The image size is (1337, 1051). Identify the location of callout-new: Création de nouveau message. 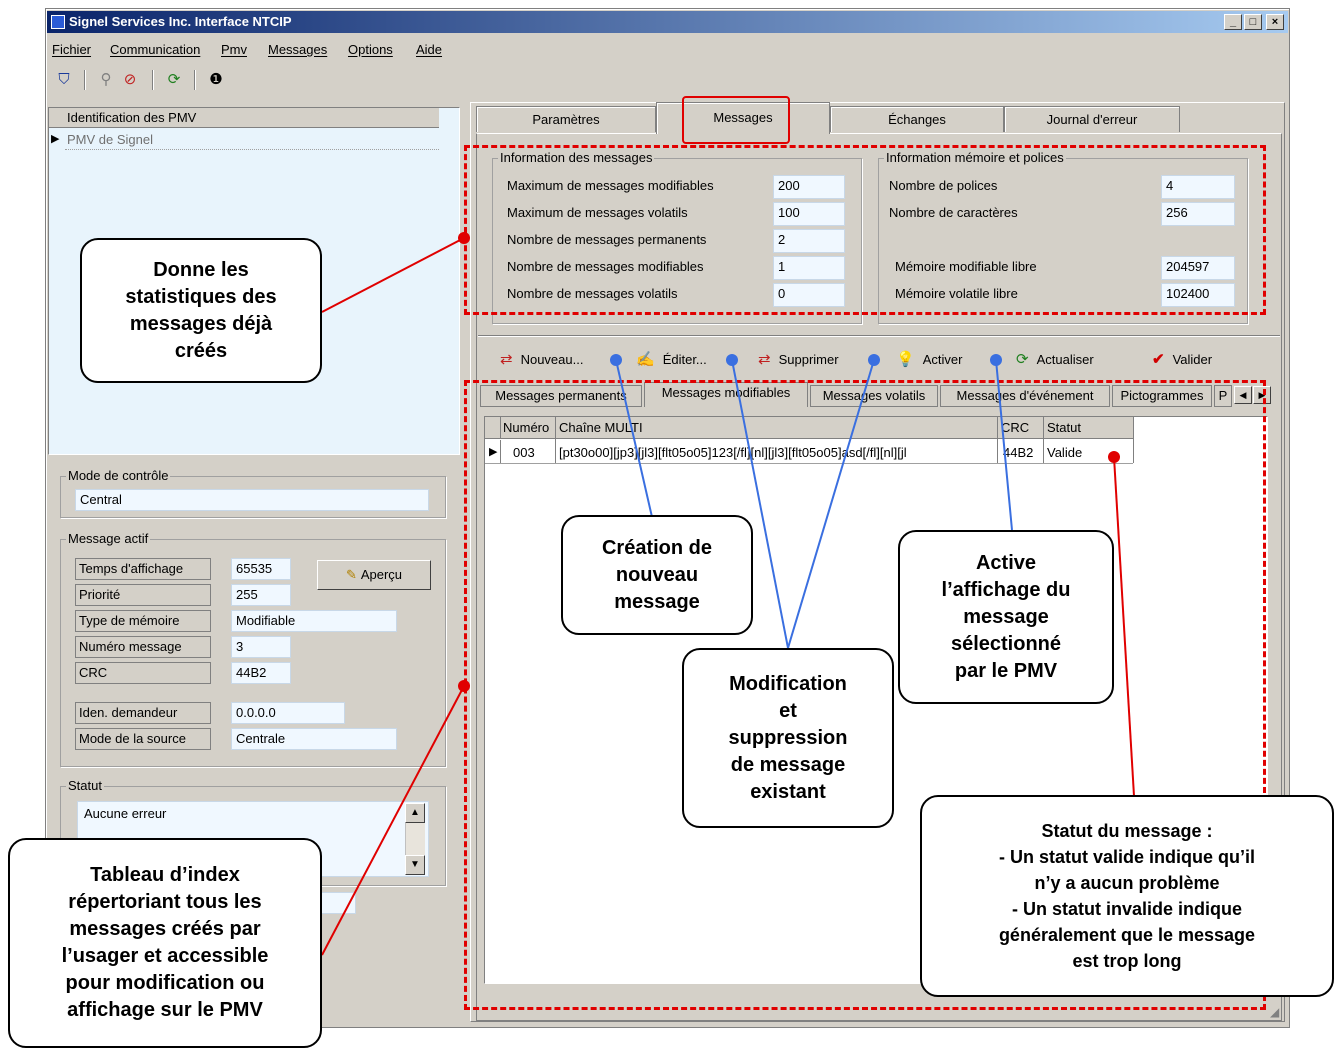
(657, 575).